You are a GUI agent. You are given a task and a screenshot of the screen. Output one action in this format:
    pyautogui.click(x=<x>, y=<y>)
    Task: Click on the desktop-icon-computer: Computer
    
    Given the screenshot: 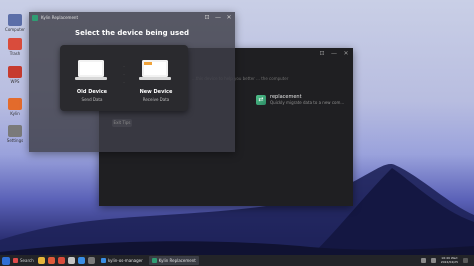 What is the action you would take?
    pyautogui.click(x=15, y=23)
    